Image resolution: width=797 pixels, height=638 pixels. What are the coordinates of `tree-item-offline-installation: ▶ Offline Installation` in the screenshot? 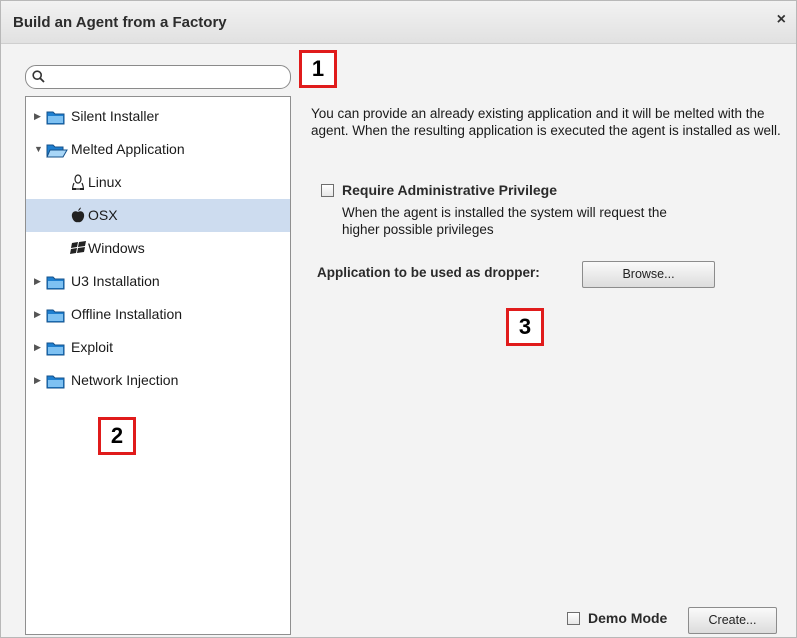 It's located at (158, 314).